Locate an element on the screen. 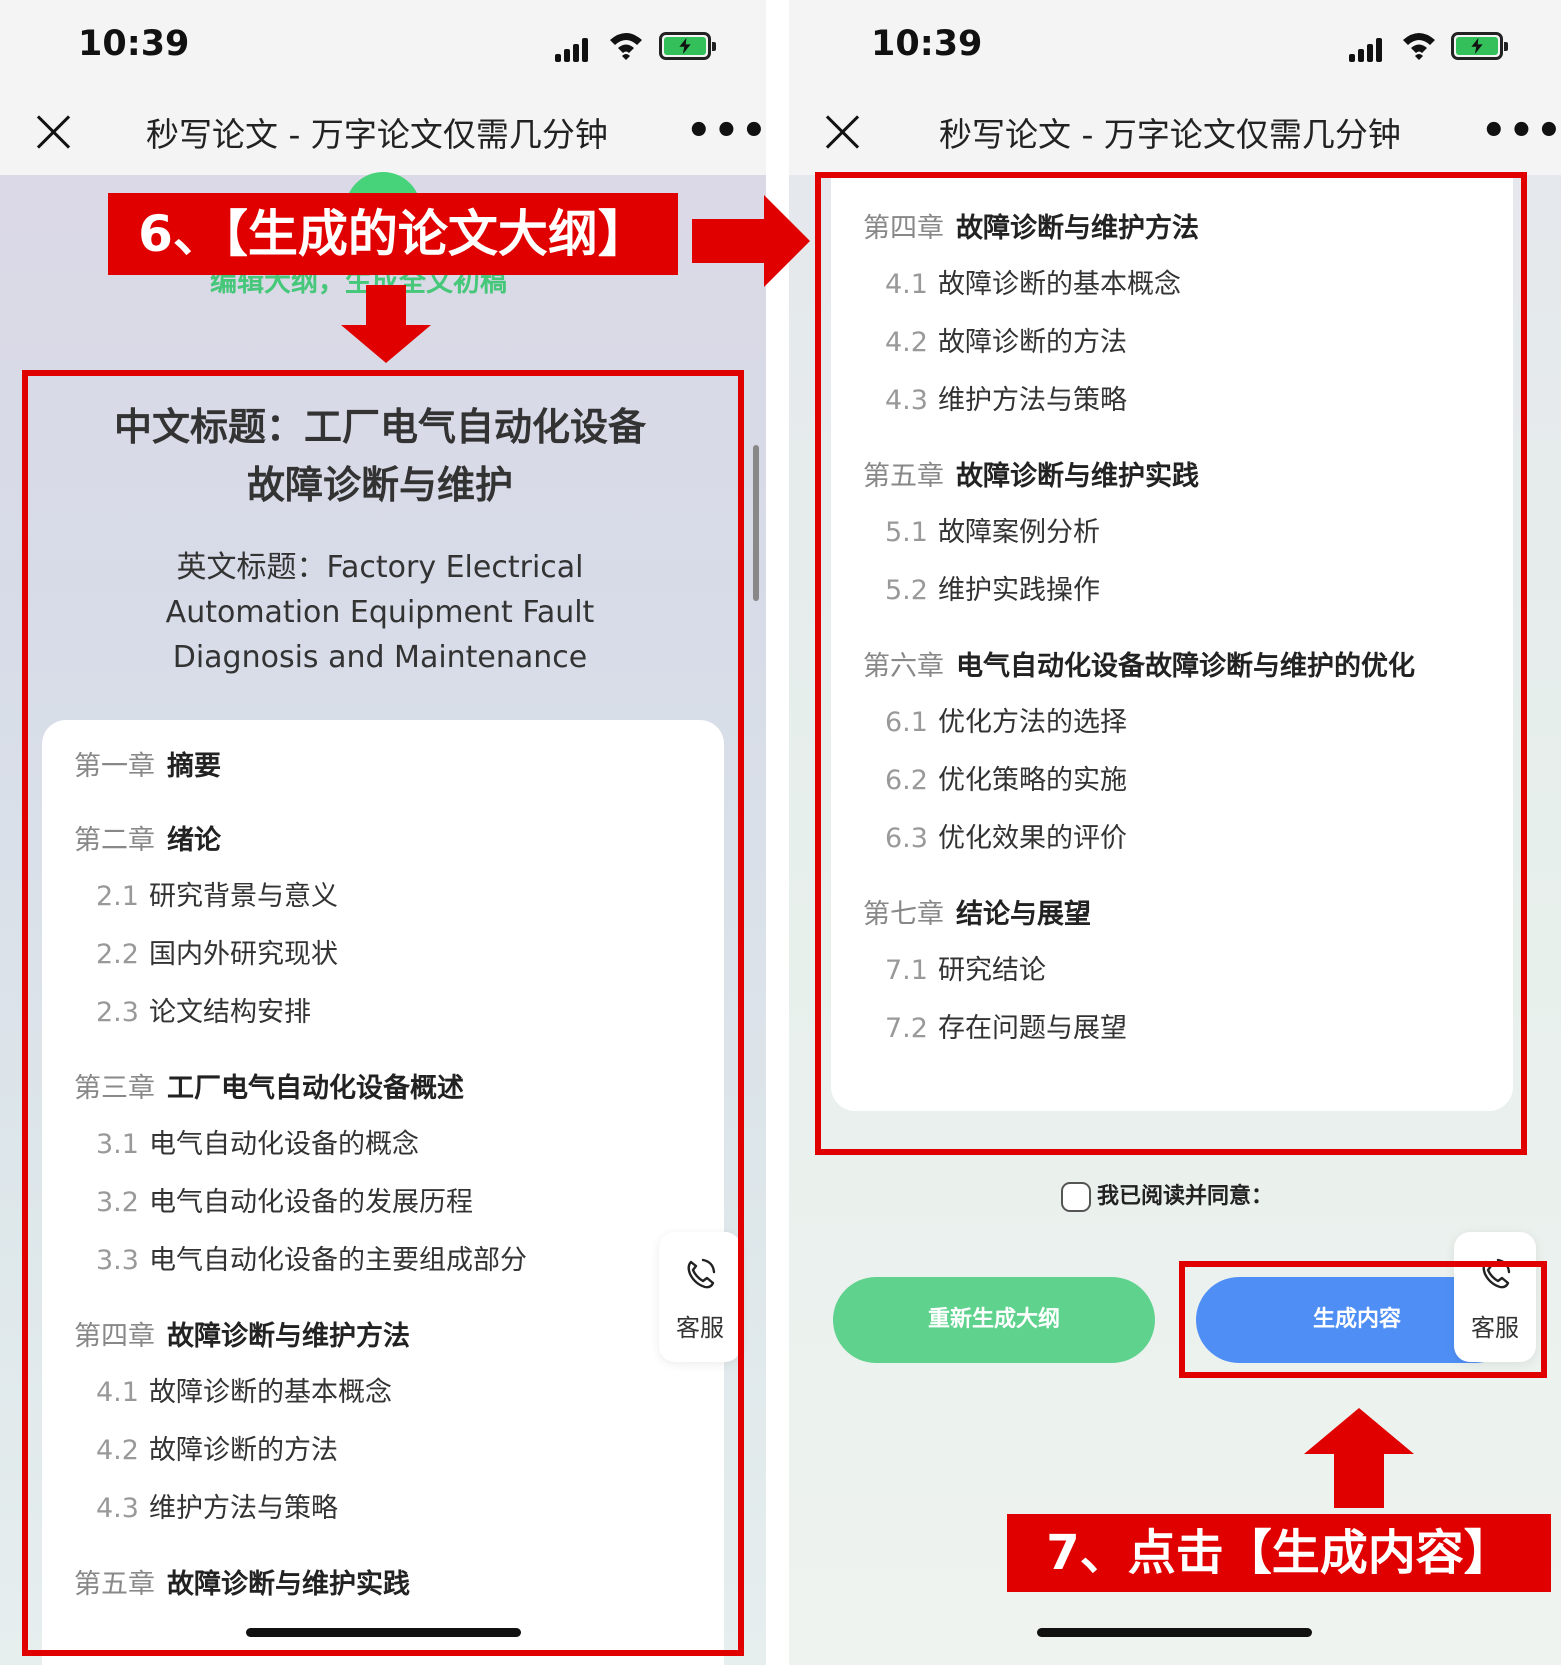  home-indicator is located at coordinates (1174, 1632).